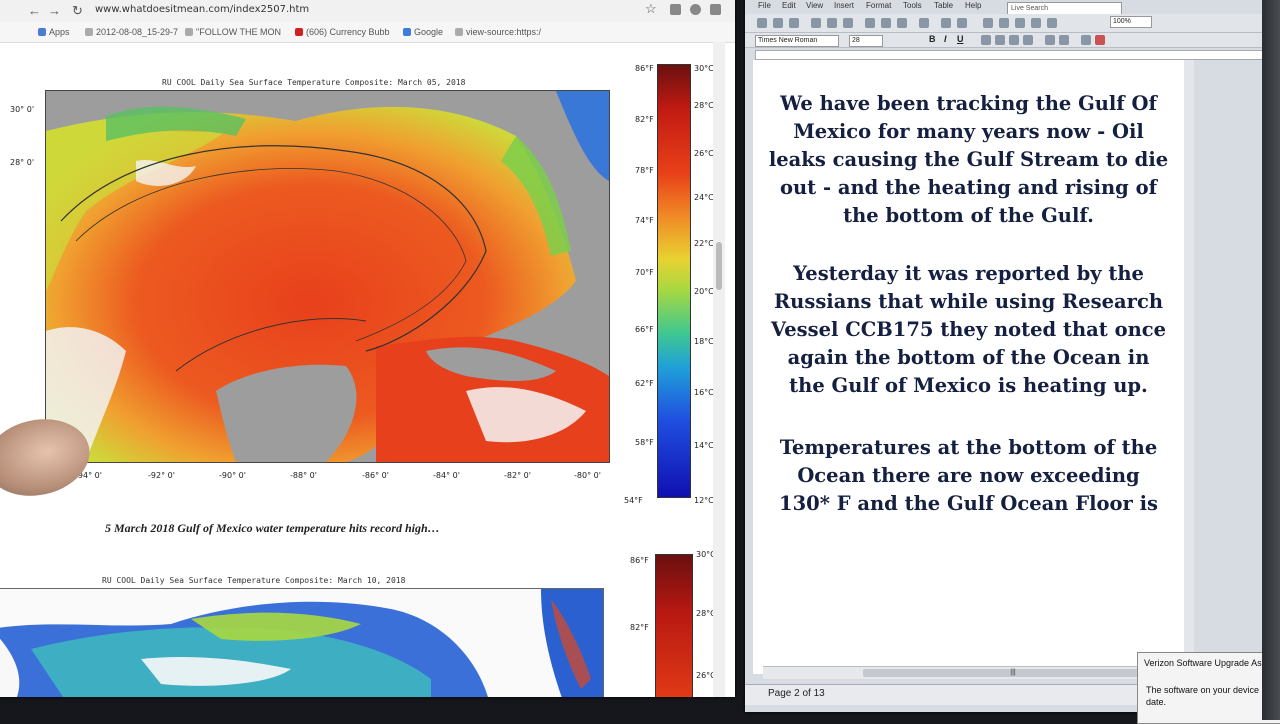 The height and width of the screenshot is (724, 1280). I want to click on zoom-select: 100%, so click(1131, 22).